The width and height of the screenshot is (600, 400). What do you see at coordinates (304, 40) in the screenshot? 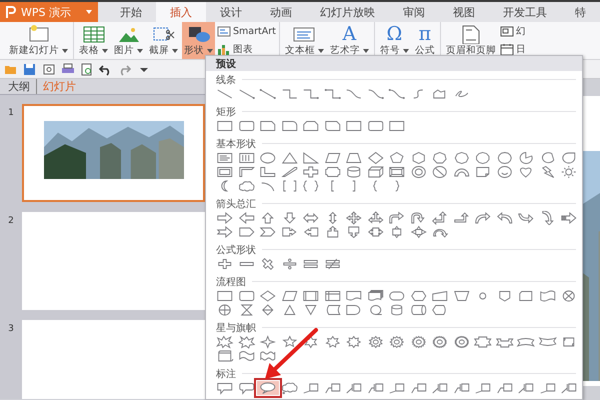
I see `ribbon-button: 文本框` at bounding box center [304, 40].